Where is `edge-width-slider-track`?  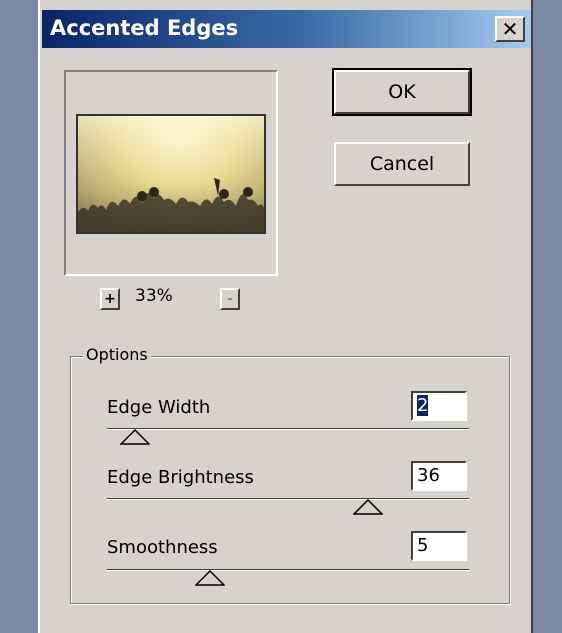
edge-width-slider-track is located at coordinates (288, 429).